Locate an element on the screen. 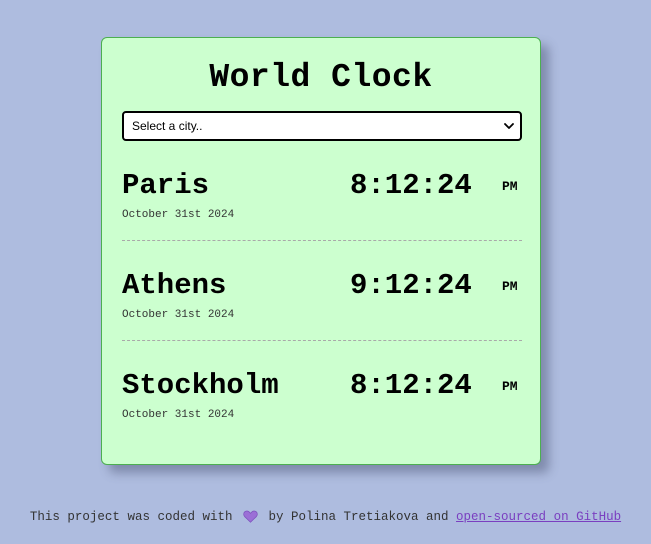 The width and height of the screenshot is (651, 544). city-select: Select a city.. is located at coordinates (322, 126).